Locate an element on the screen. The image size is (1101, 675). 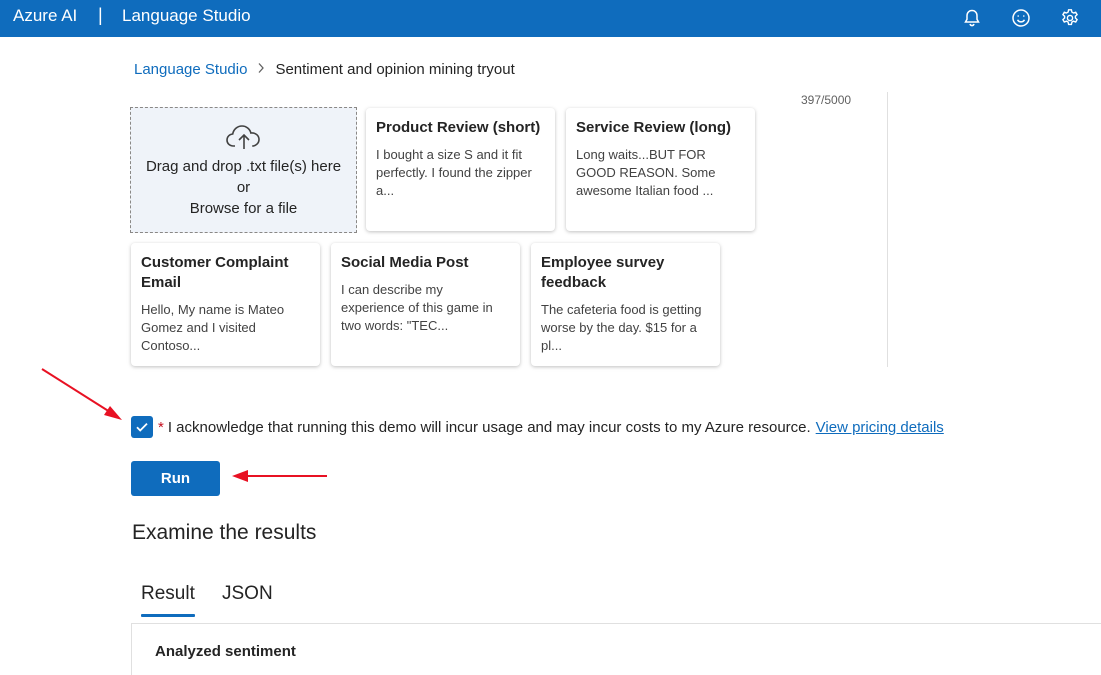
run-button: Run is located at coordinates (175, 478).